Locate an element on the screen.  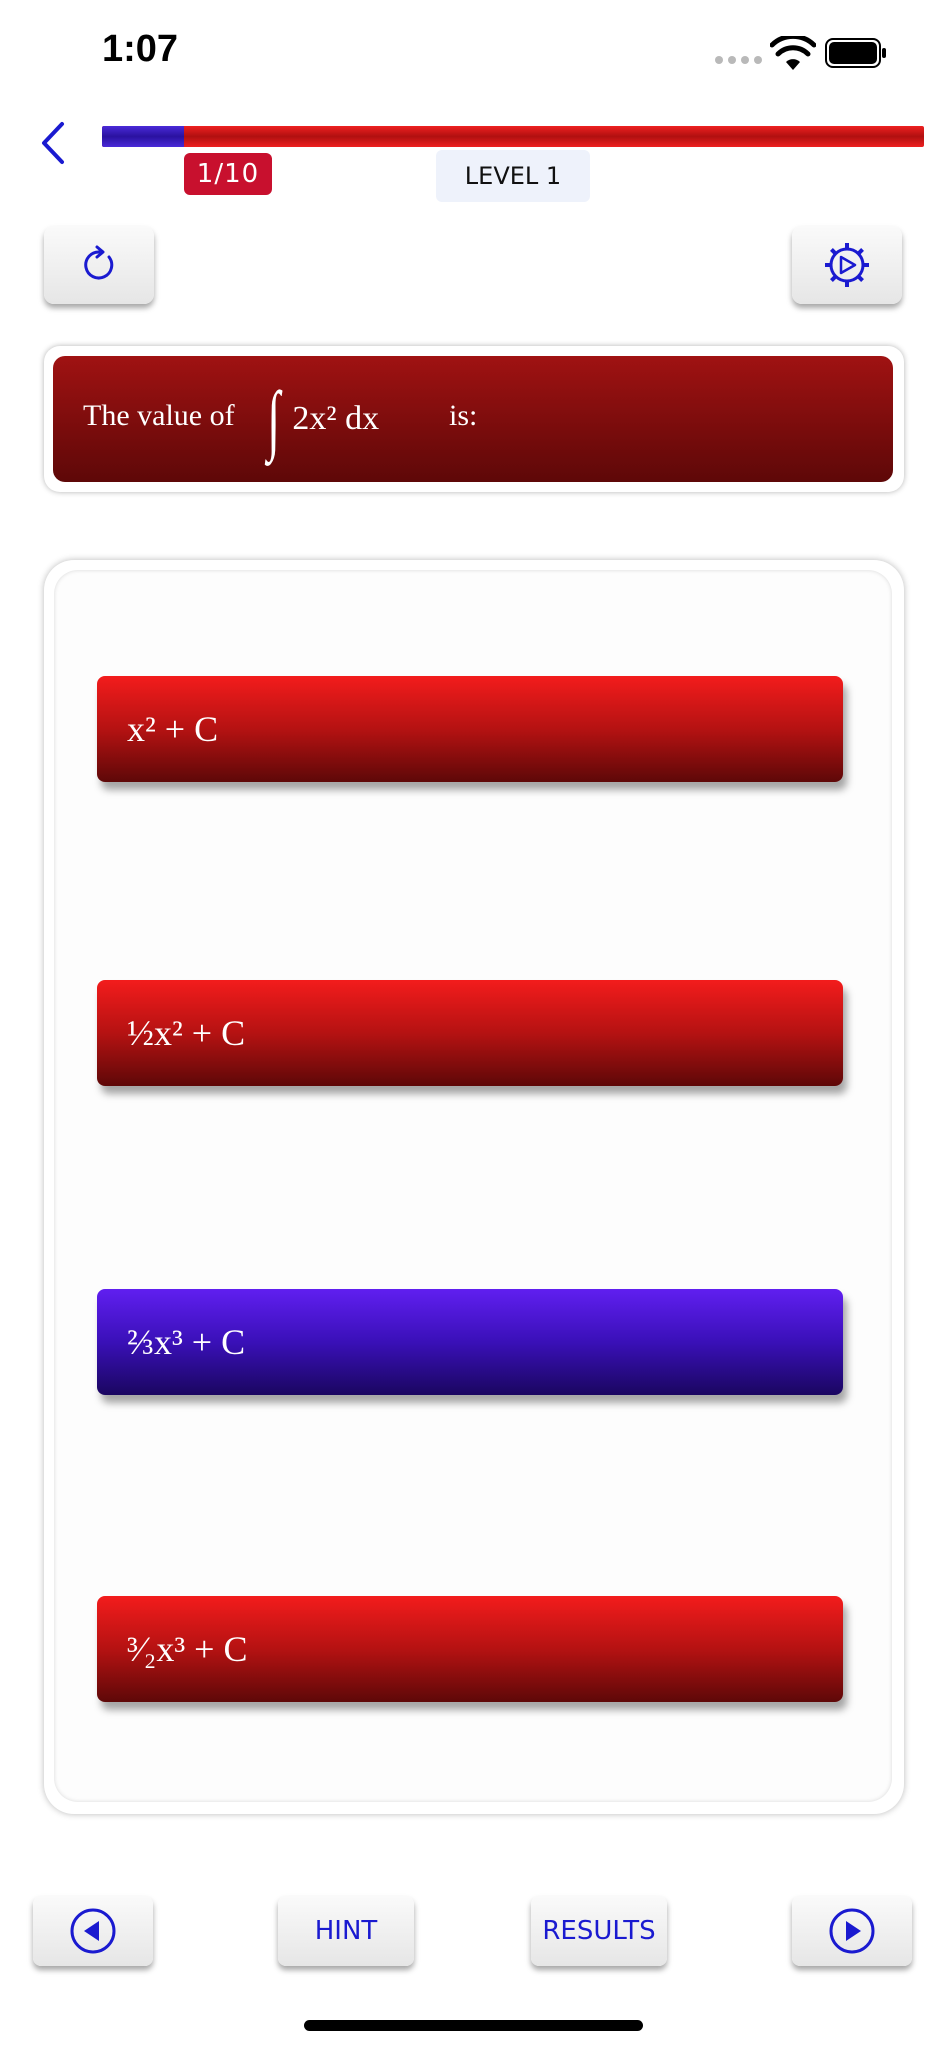
question-card: The value of ∫ 2x² dx is: is located at coordinates (473, 419).